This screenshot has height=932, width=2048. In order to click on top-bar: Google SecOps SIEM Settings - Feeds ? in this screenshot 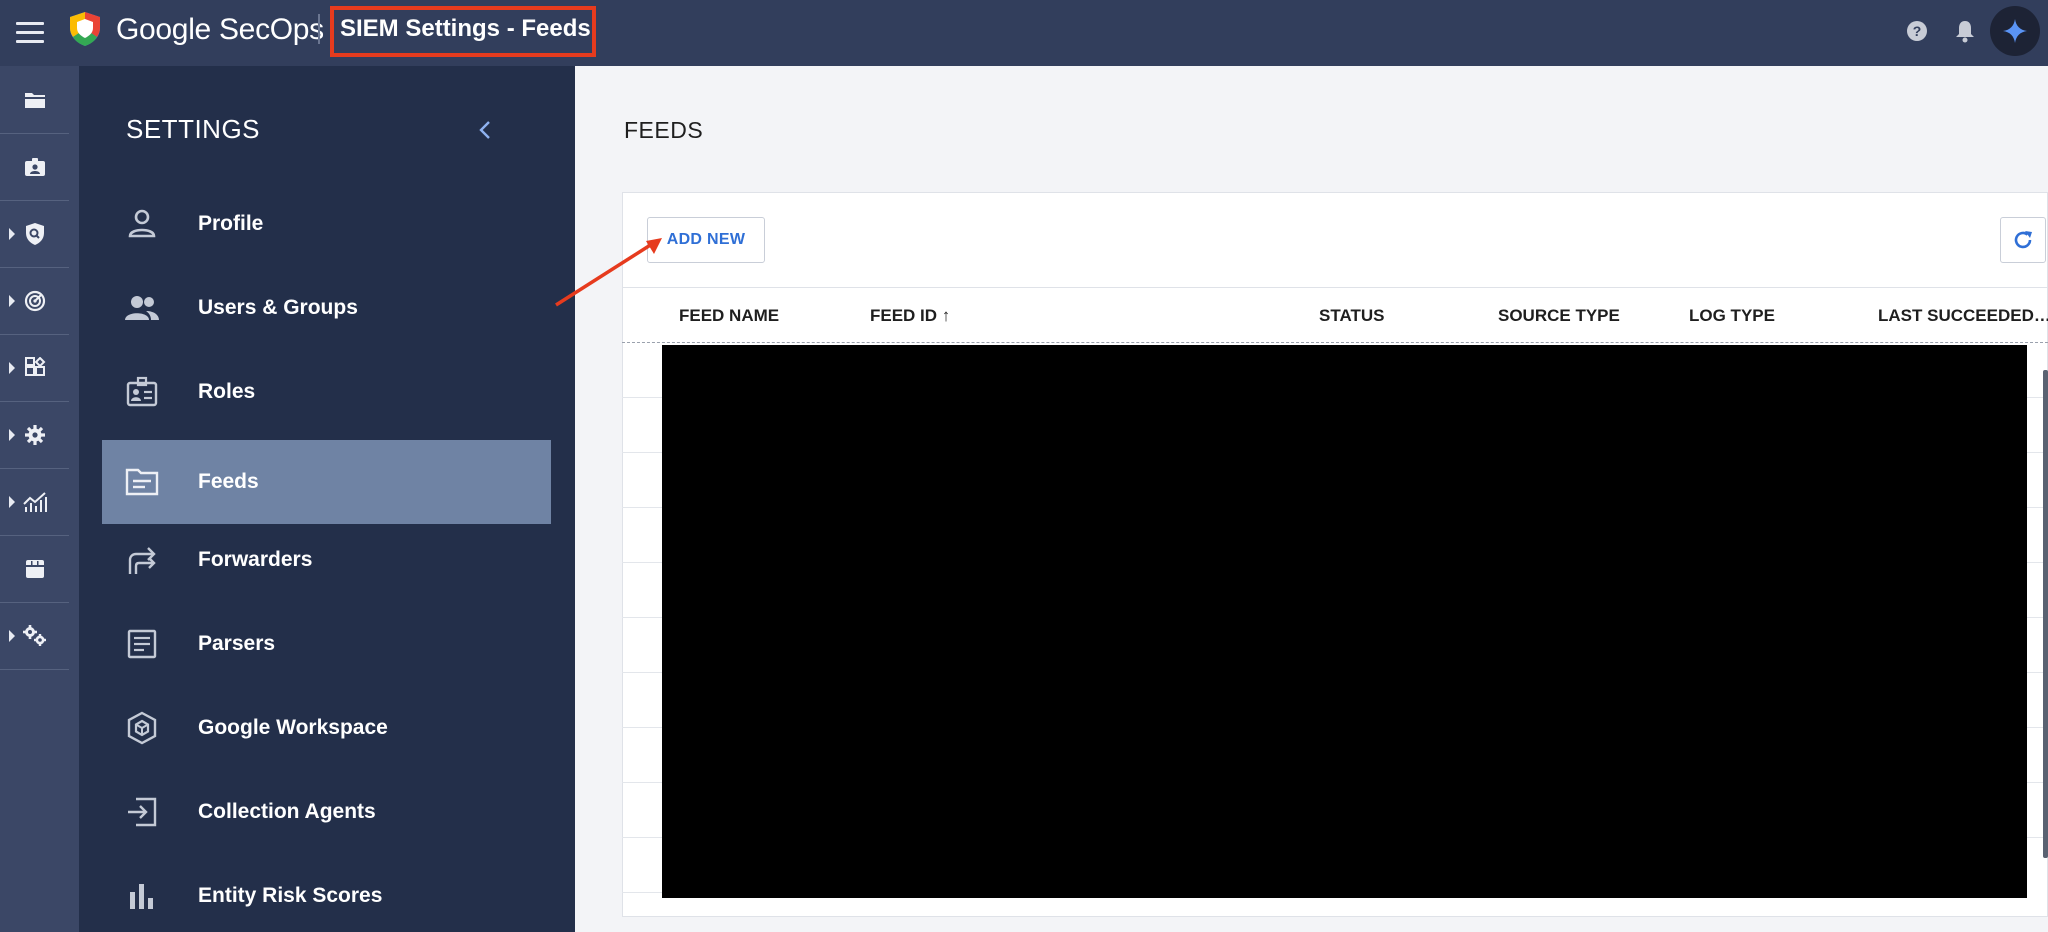, I will do `click(1024, 33)`.